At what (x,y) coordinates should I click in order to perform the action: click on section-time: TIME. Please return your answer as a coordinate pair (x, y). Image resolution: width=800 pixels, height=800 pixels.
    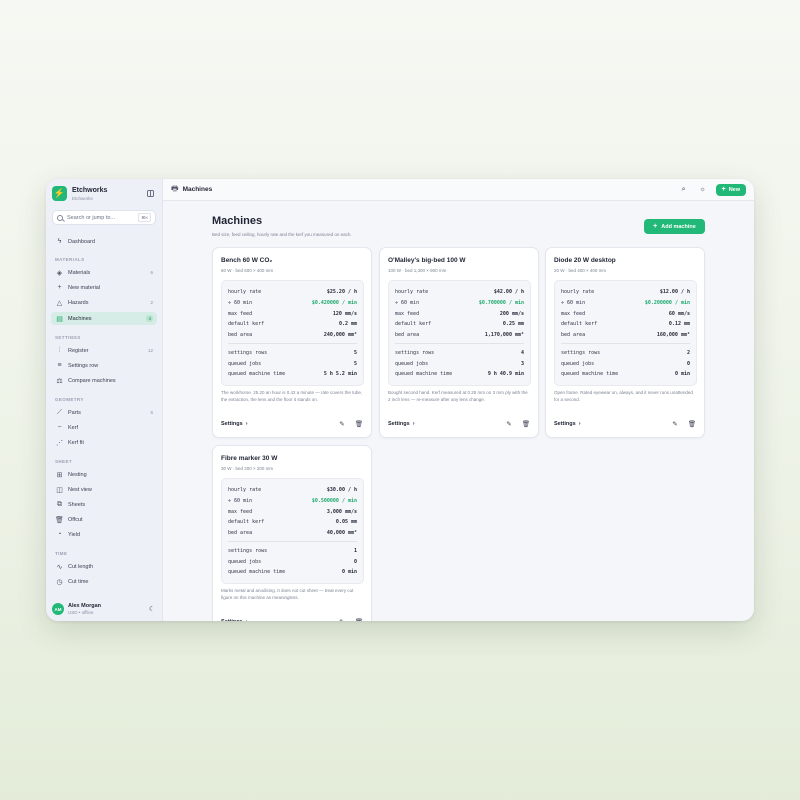
    Looking at the image, I should click on (61, 553).